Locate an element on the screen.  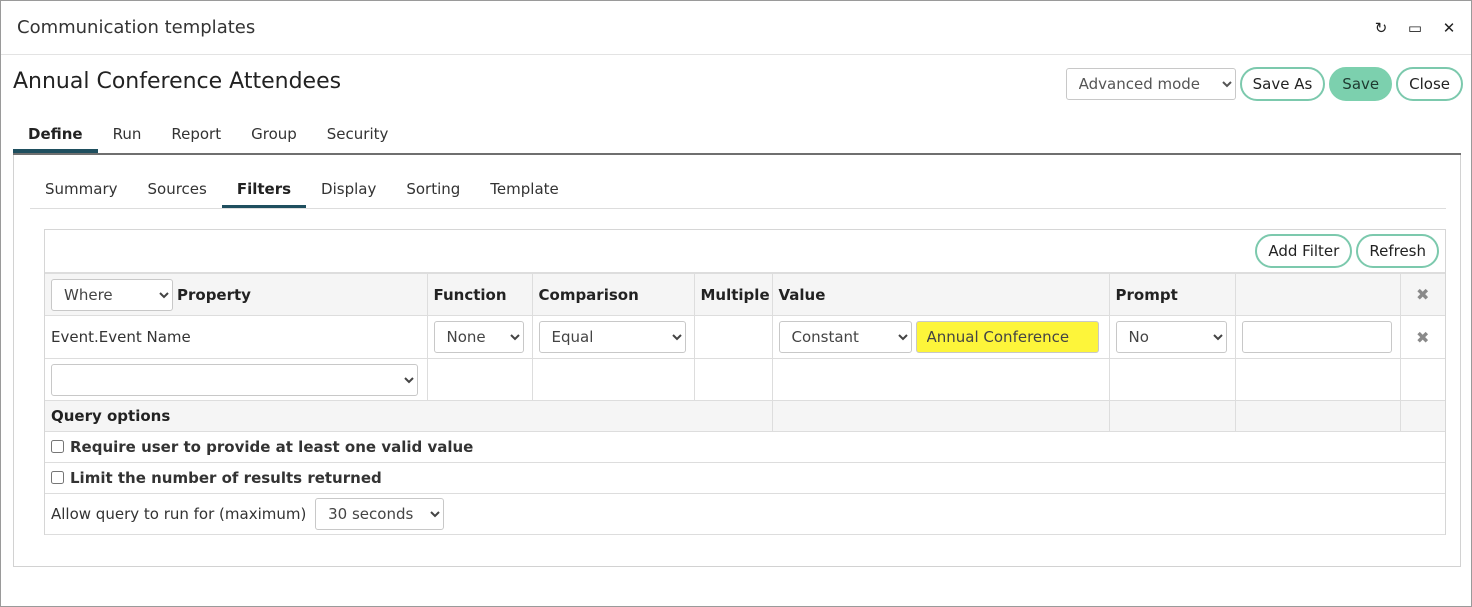
limit-results-row: Limit the number of results returned is located at coordinates (745, 478).